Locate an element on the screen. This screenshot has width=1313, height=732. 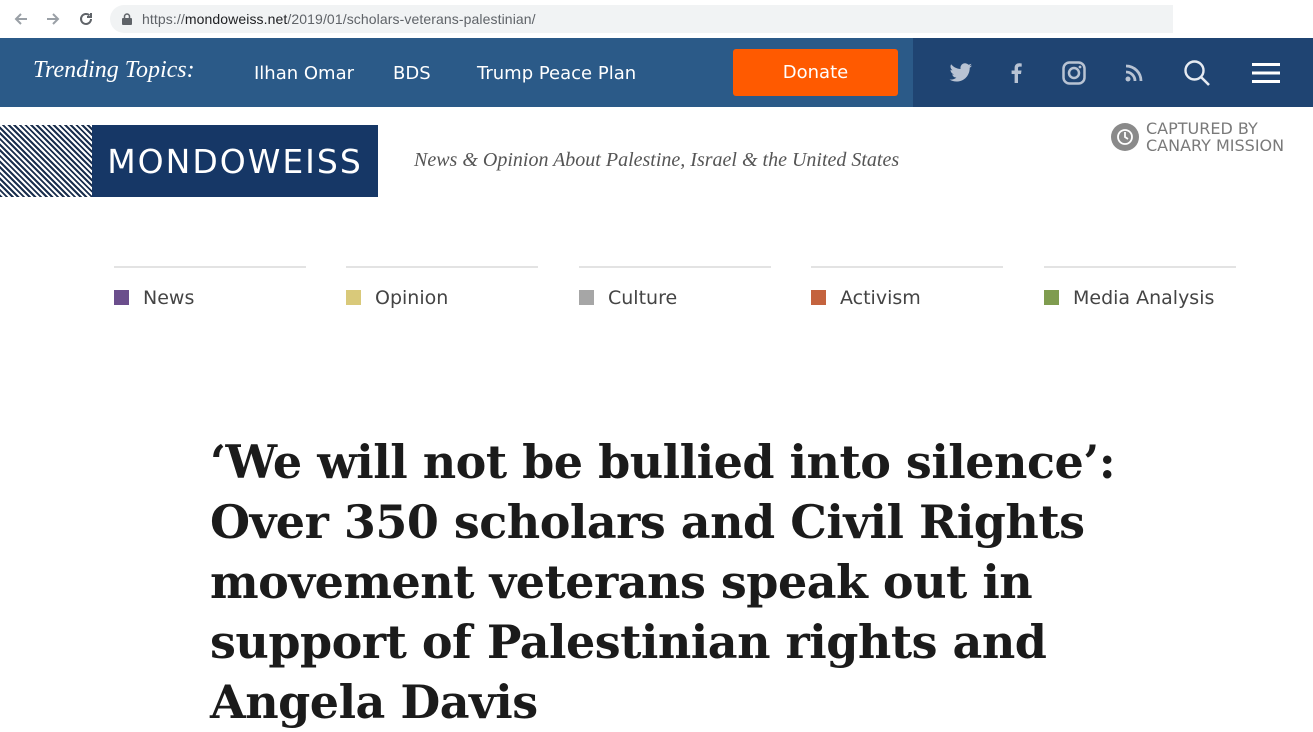
category-culture: Culture is located at coordinates (675, 292).